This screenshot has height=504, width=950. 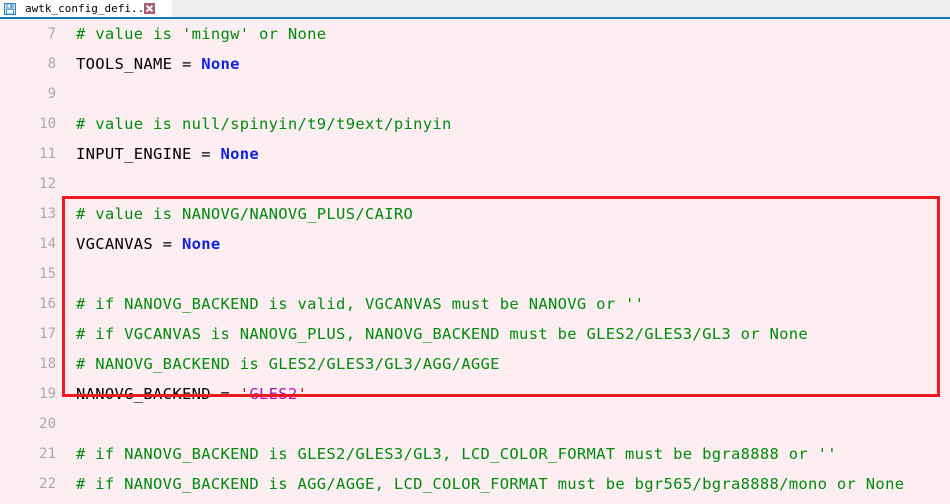 What do you see at coordinates (47, 214) in the screenshot?
I see `line-number: 13` at bounding box center [47, 214].